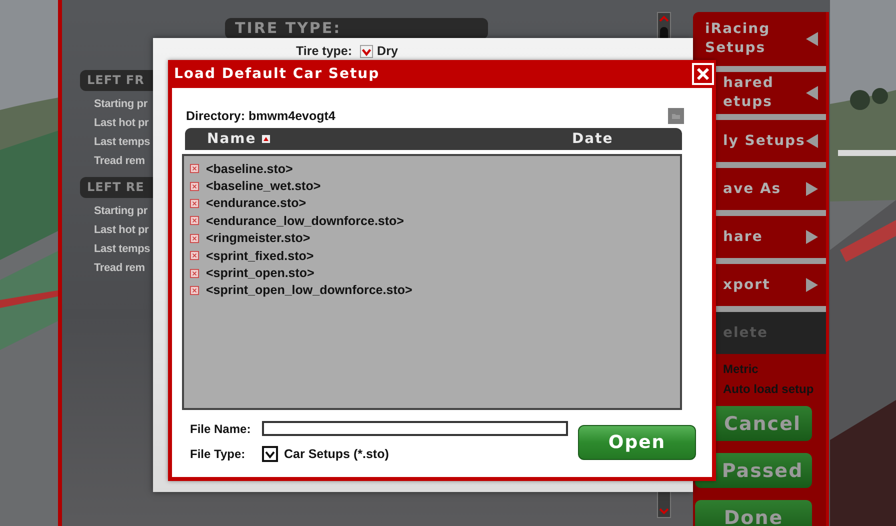 This screenshot has height=526, width=896. What do you see at coordinates (260, 273) in the screenshot?
I see `file-name: <sprint_open.sto>` at bounding box center [260, 273].